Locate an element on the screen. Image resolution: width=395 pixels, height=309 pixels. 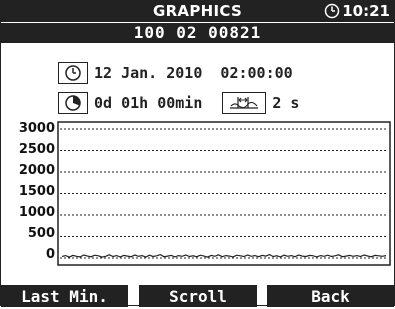
start-datetime: 12 Jan. 2010 02:00:00 is located at coordinates (193, 73).